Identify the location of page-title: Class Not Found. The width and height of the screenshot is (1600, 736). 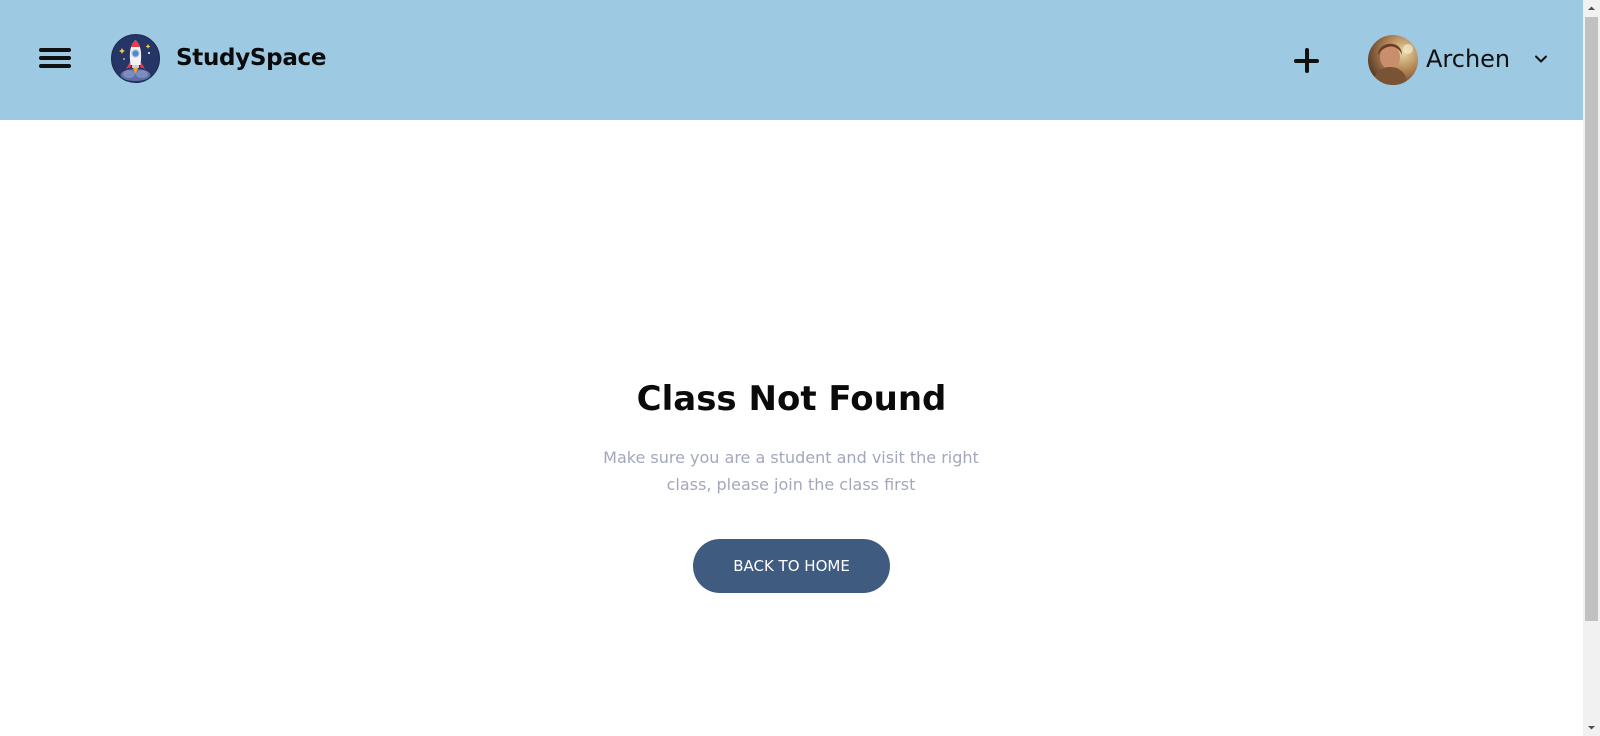
(791, 399).